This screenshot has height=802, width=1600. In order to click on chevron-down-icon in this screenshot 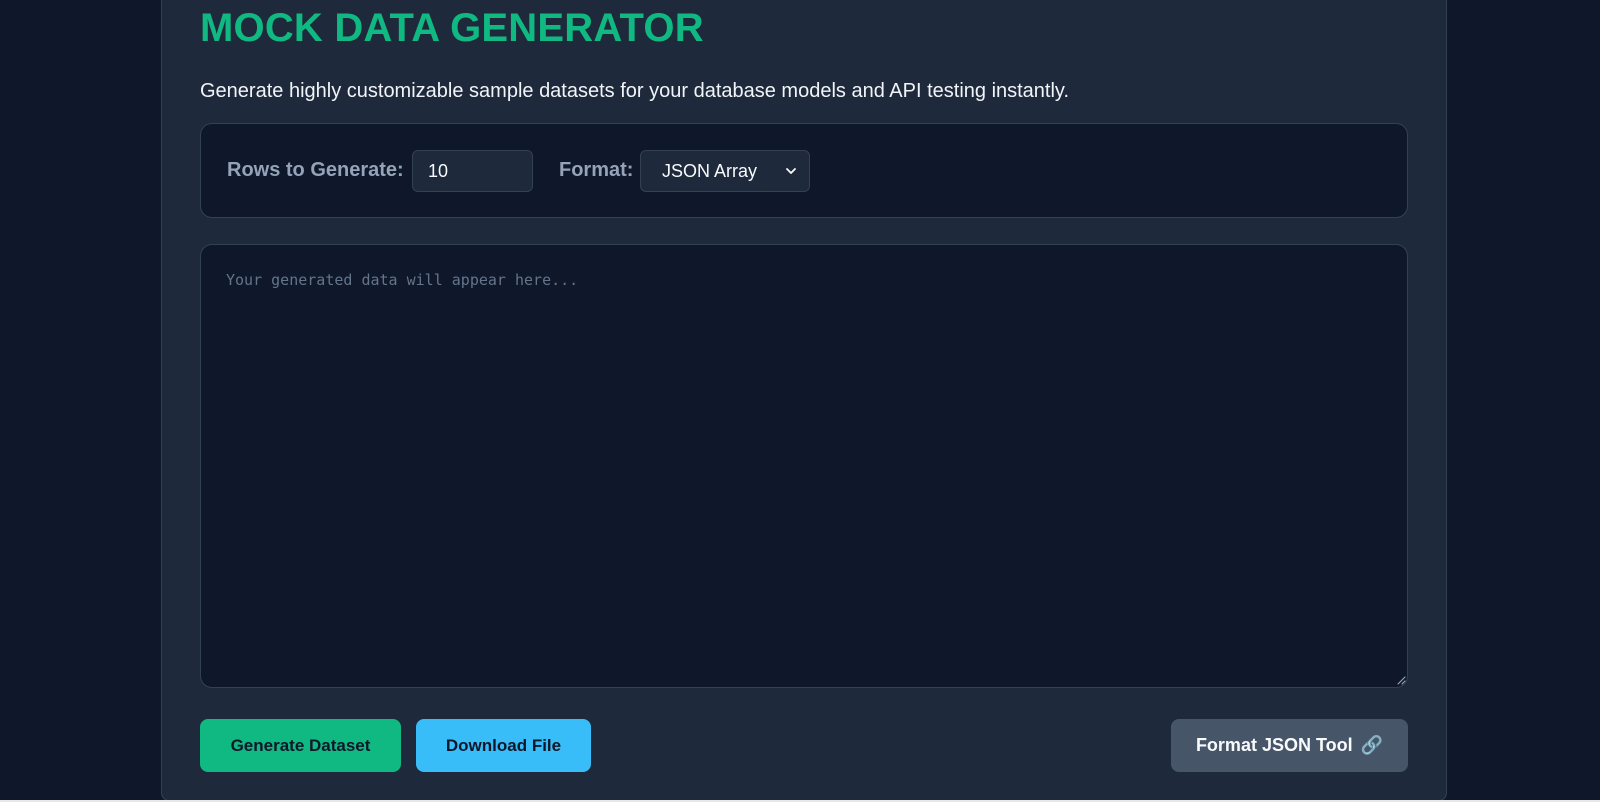, I will do `click(791, 171)`.